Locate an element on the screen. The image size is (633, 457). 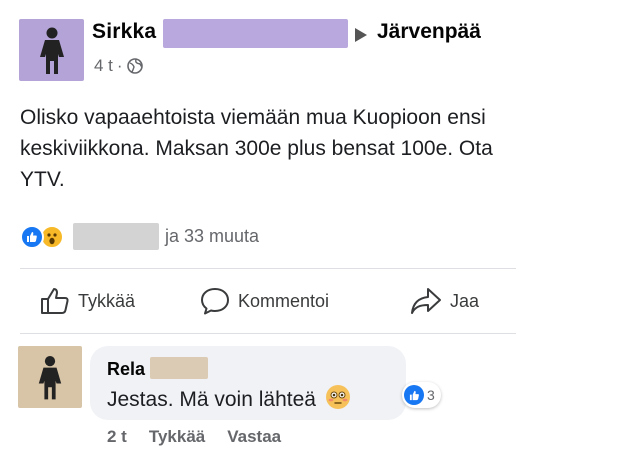
post-meta: 4 t · is located at coordinates (118, 66).